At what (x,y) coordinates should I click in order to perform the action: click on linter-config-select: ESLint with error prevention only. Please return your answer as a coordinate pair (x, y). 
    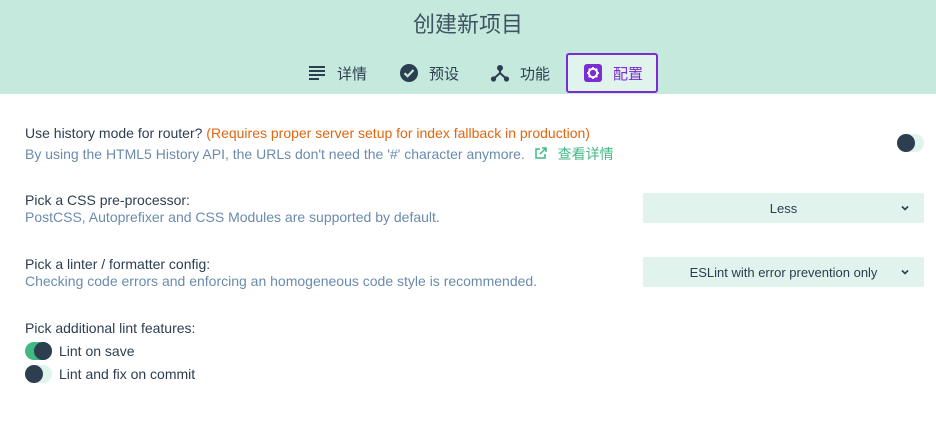
    Looking at the image, I should click on (783, 272).